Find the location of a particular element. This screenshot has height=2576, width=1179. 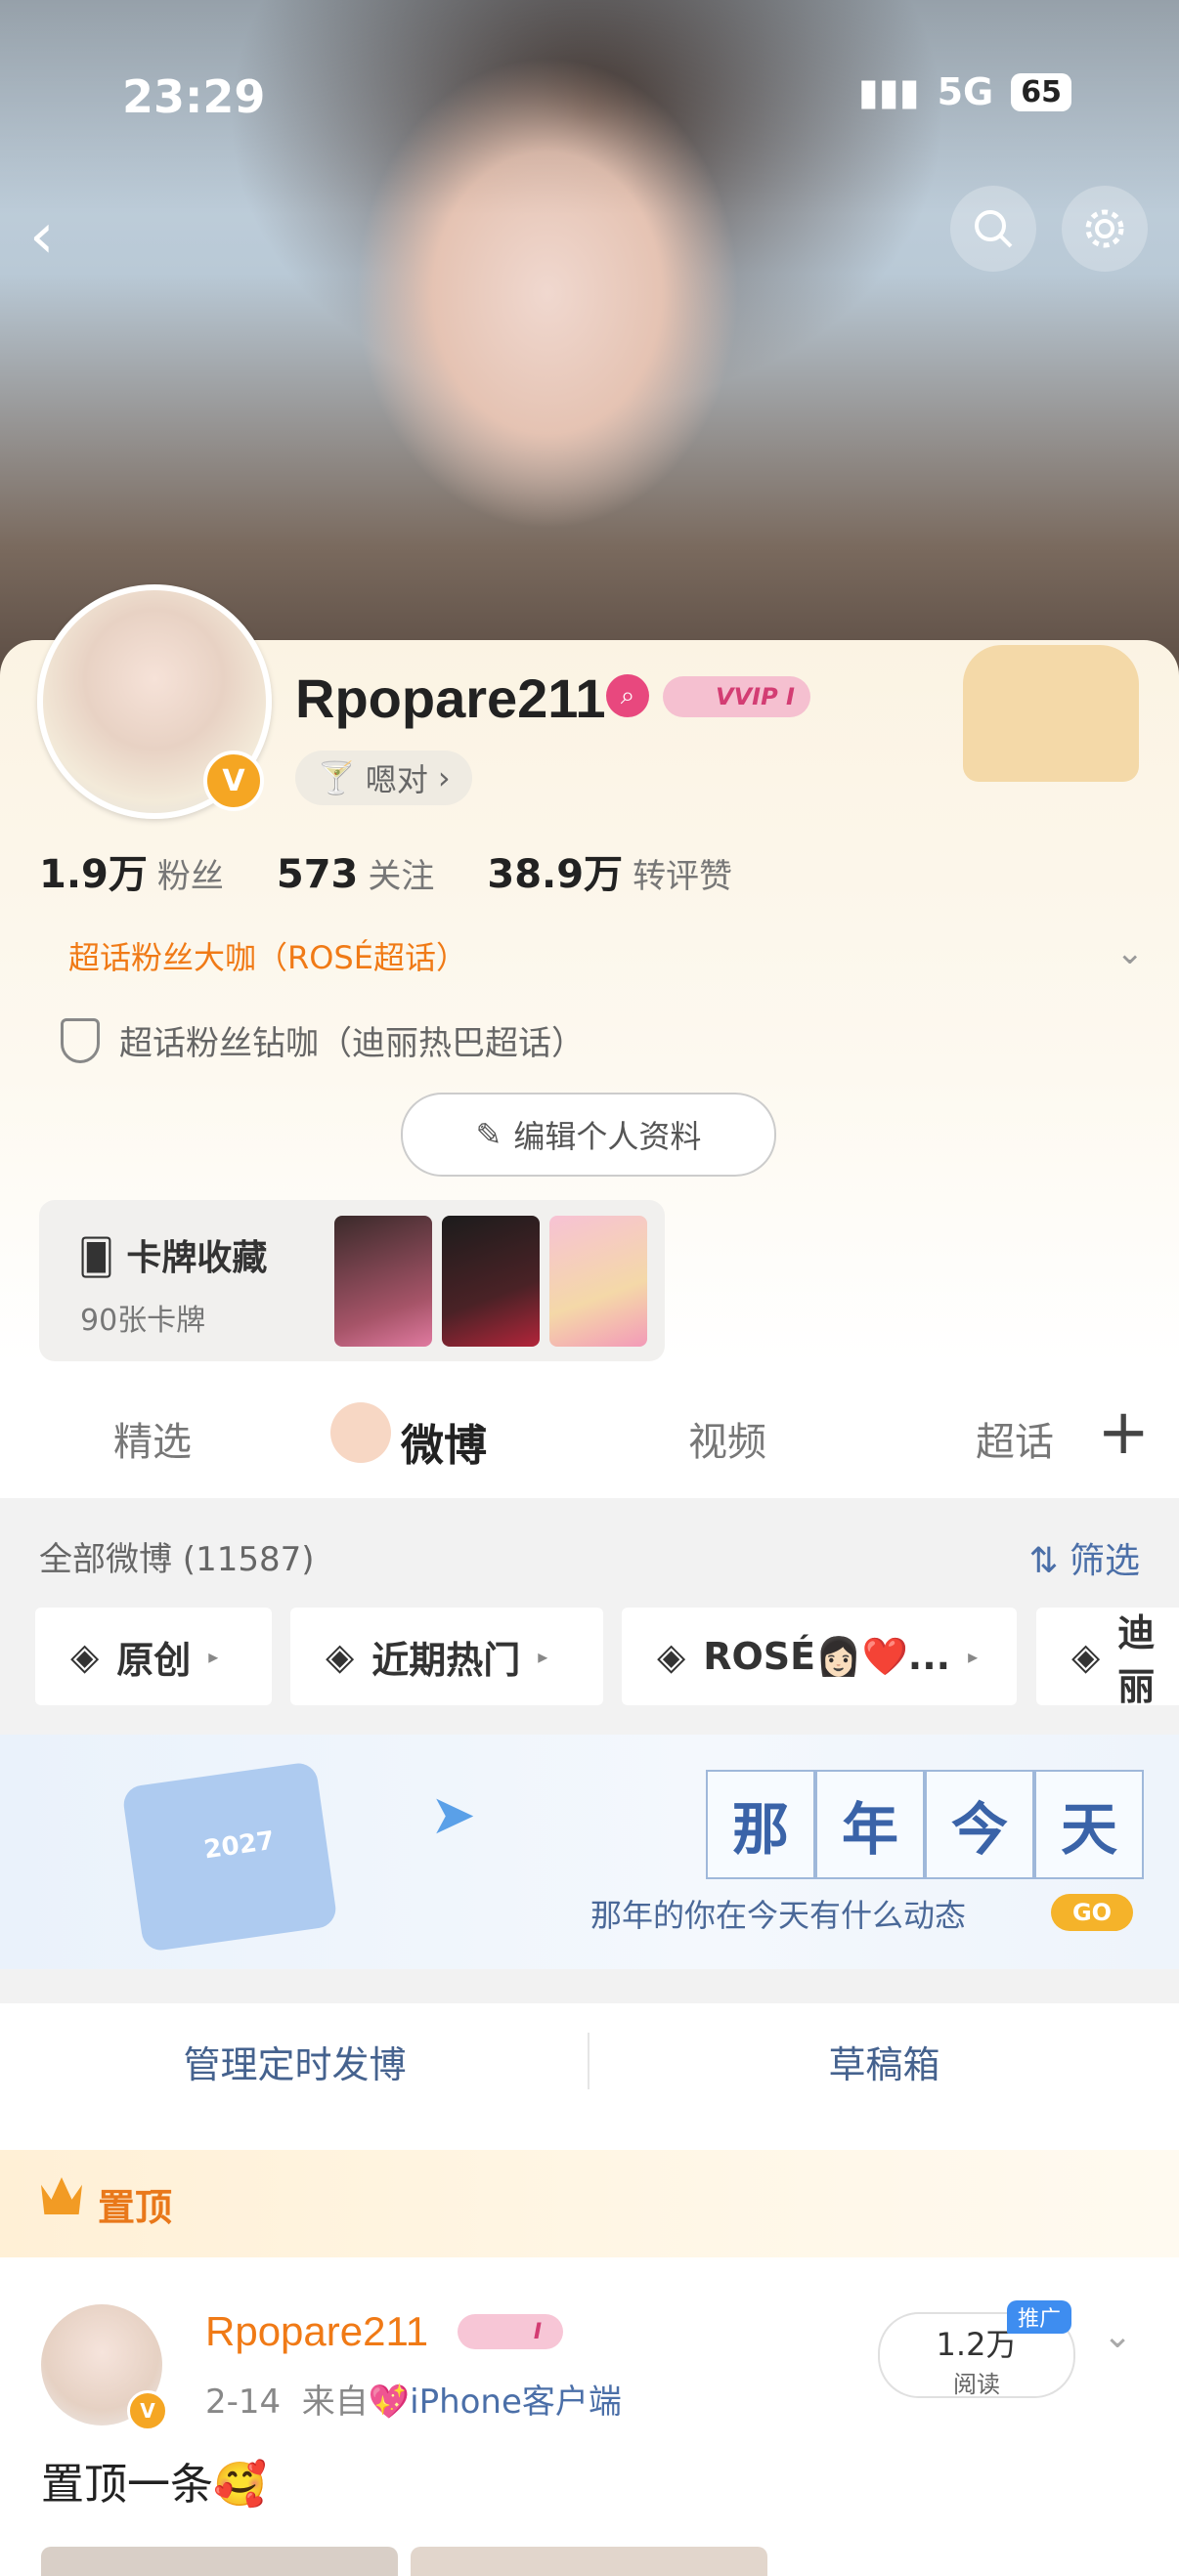

back-icon: ‹ is located at coordinates (42, 237).